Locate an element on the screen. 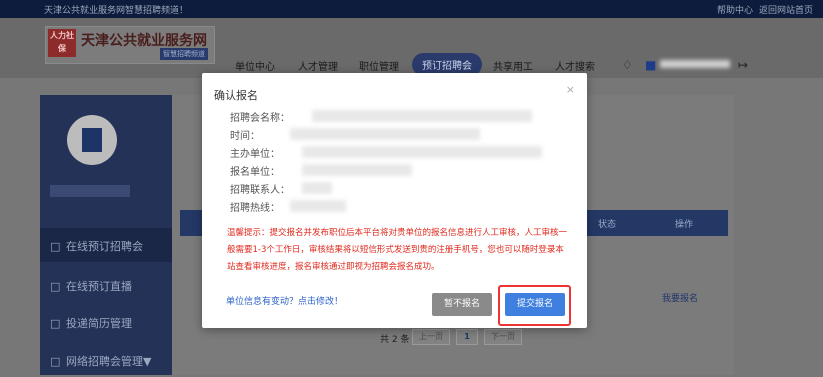  site-logo: 人力社保 天津公共就业服务网 智慧招聘频道 is located at coordinates (130, 45).